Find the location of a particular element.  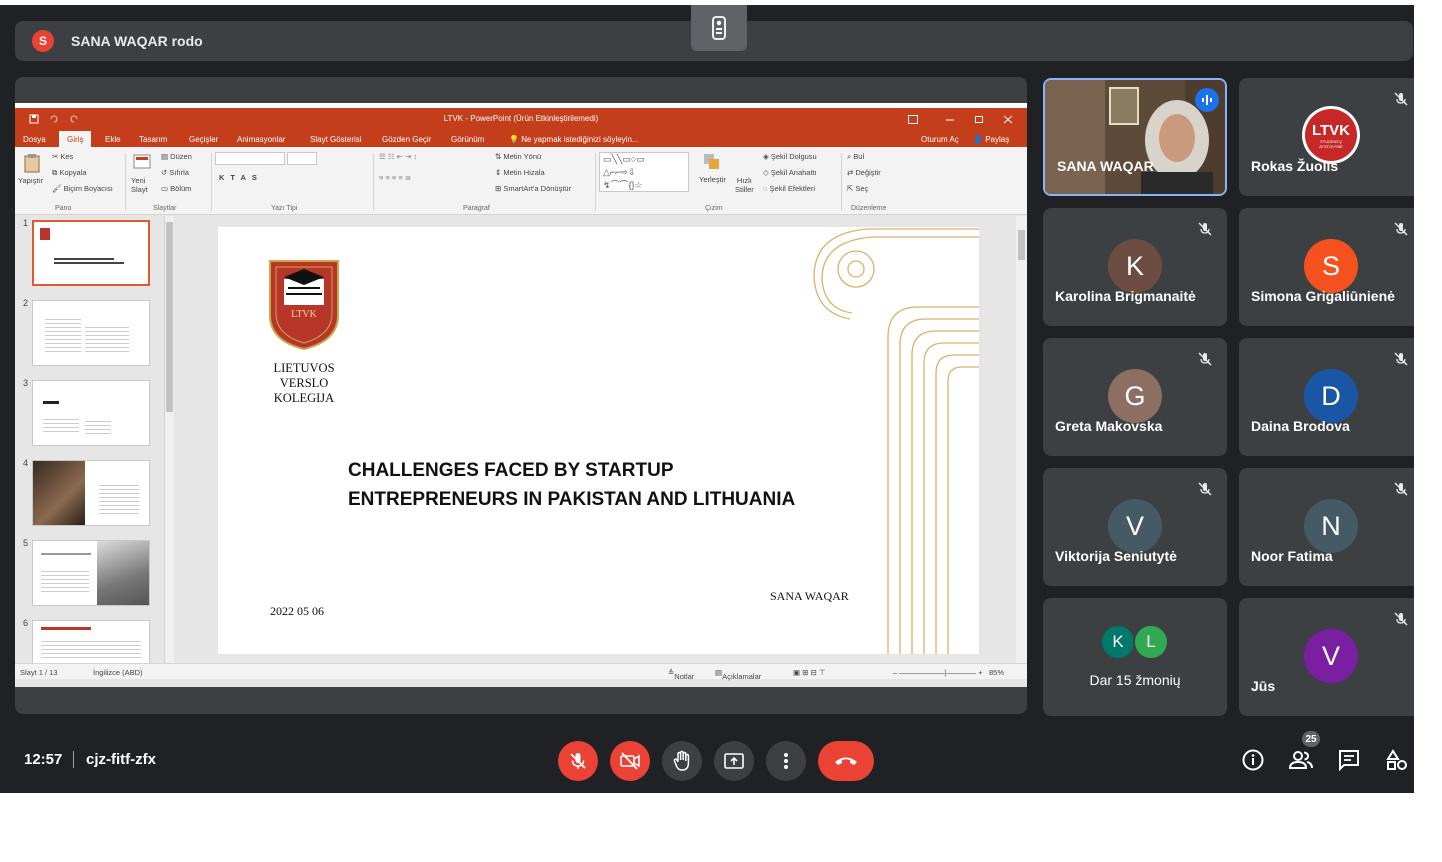

sign-in-link: Oturum Aç is located at coordinates (940, 139).